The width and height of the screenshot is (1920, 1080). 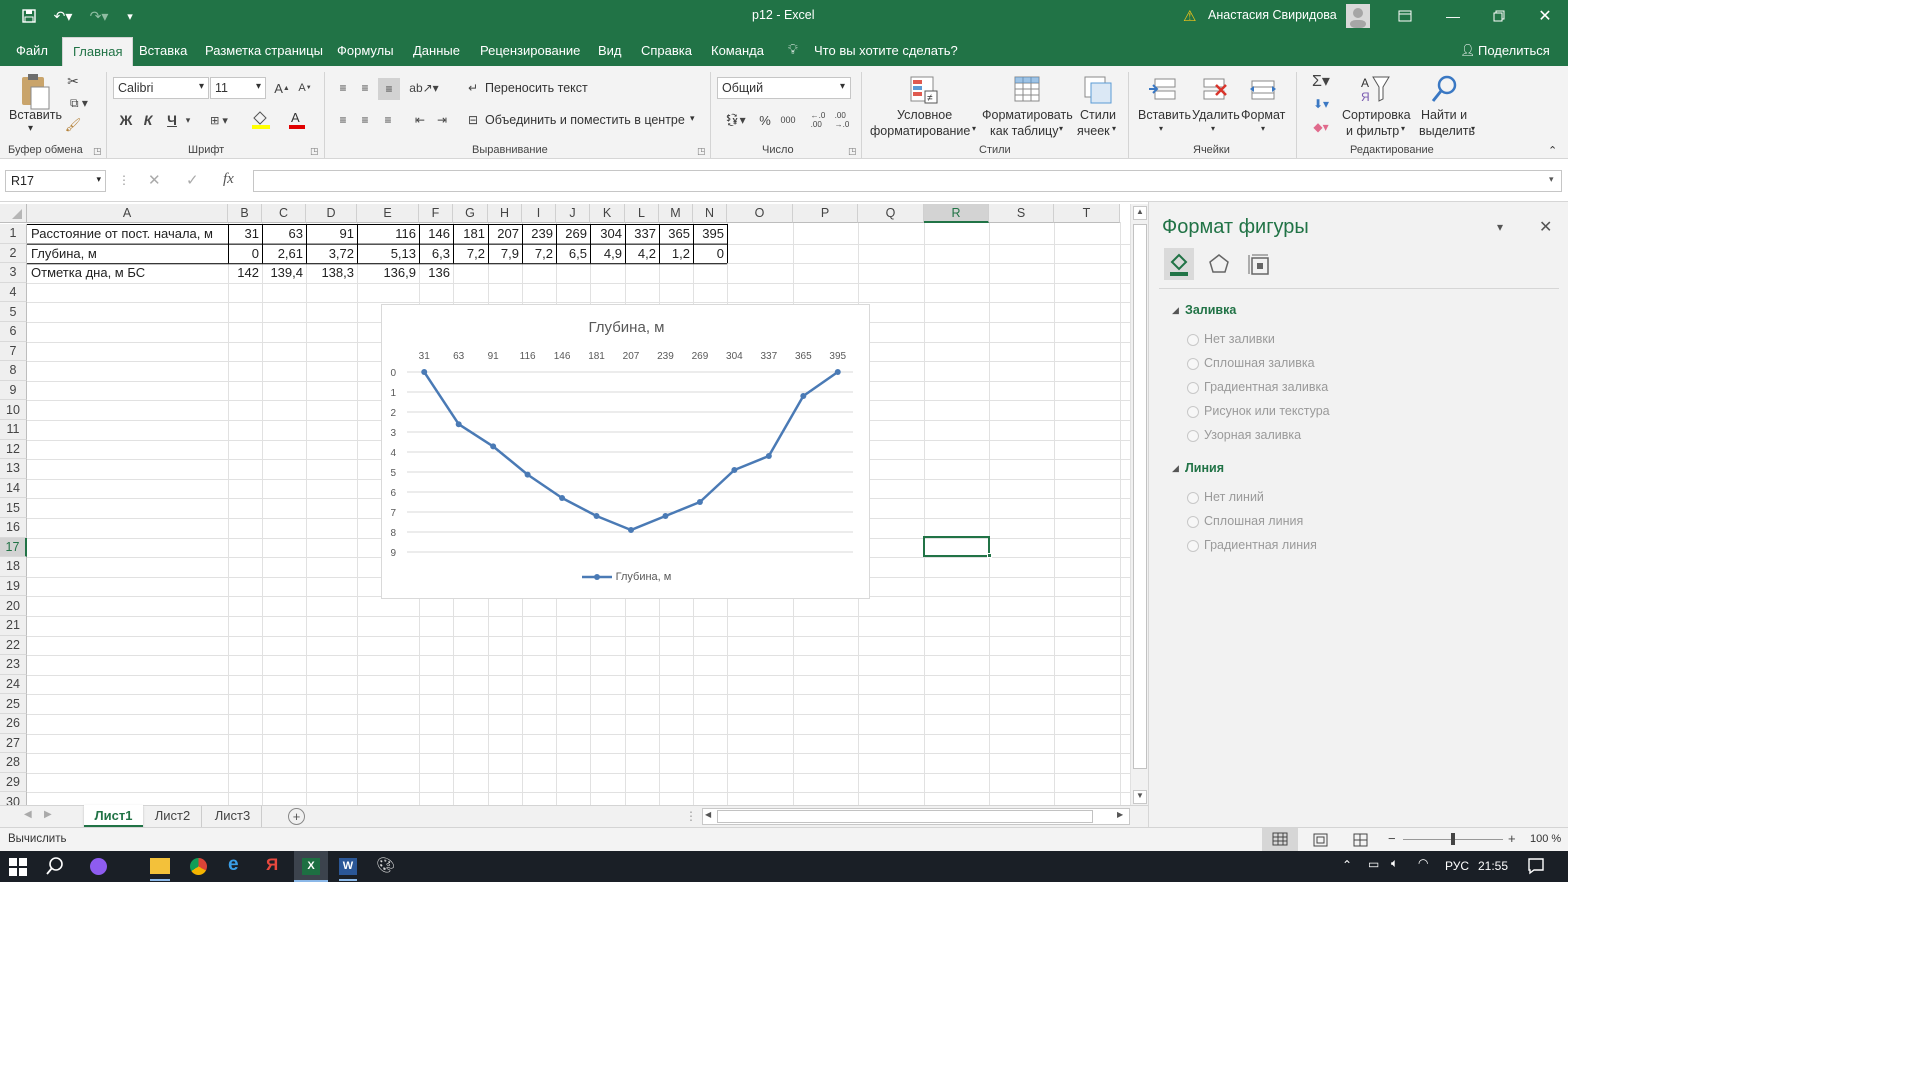 I want to click on restore-icon, so click(x=1499, y=16).